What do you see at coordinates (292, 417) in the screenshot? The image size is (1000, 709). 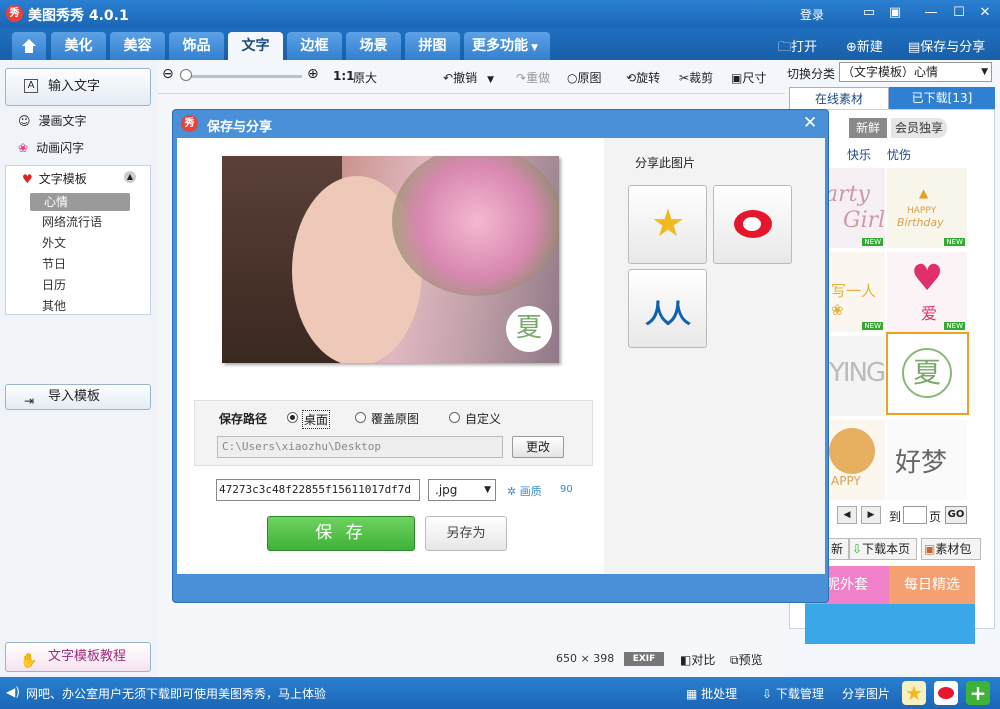 I see `radio-desktop` at bounding box center [292, 417].